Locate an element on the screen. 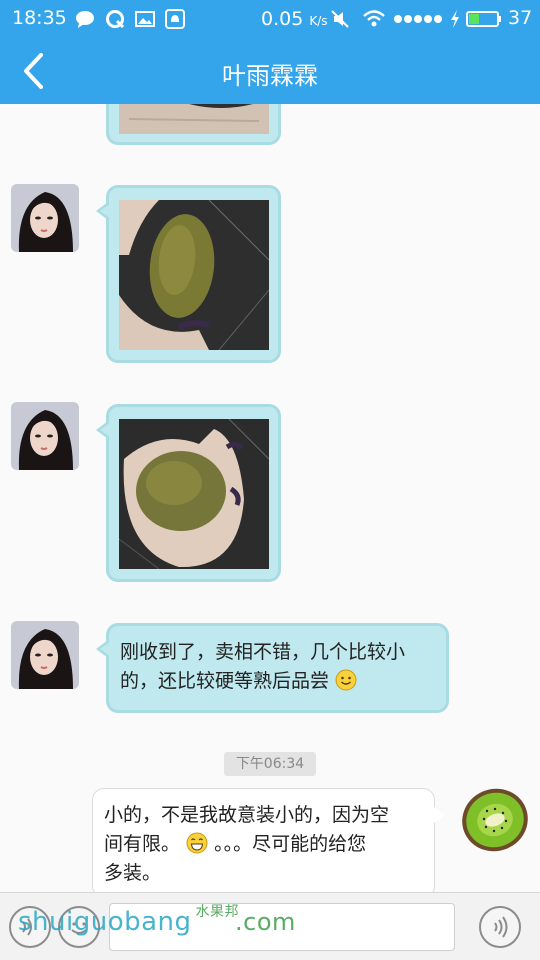 The height and width of the screenshot is (960, 540). message-timestamp: 下午06:34 is located at coordinates (270, 764).